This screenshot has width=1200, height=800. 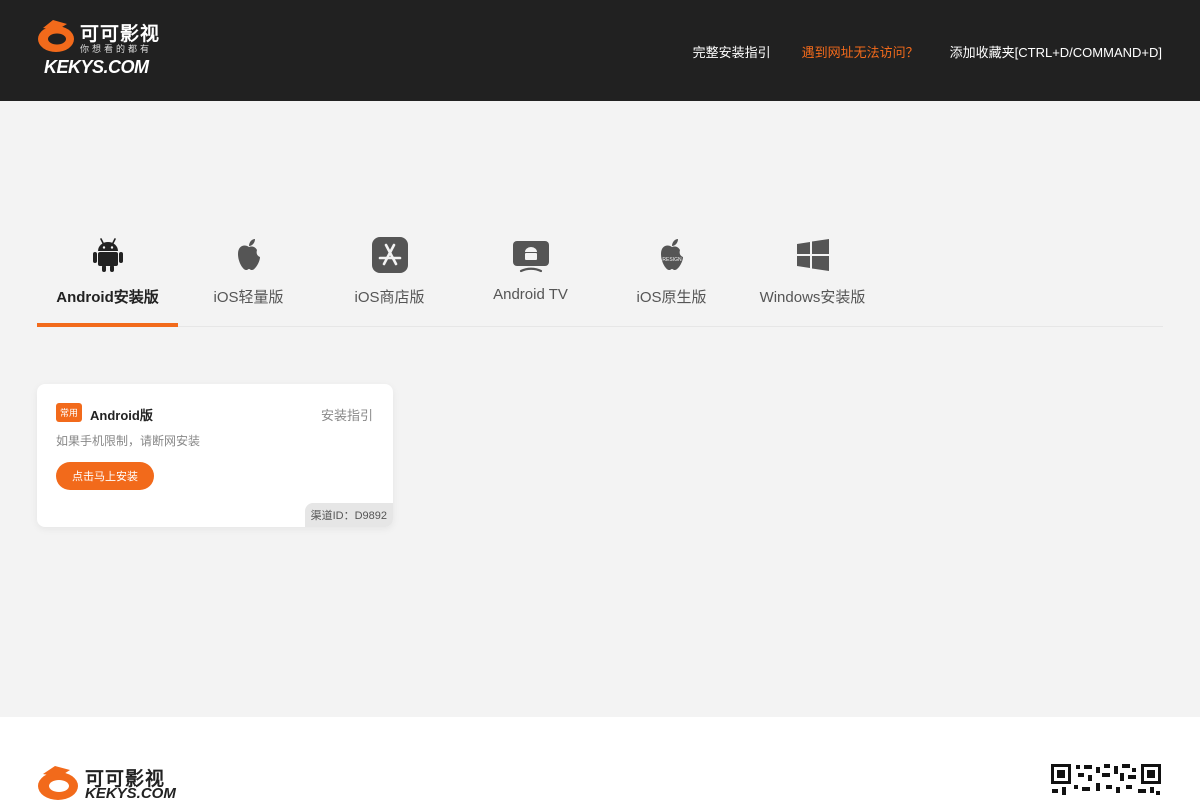 I want to click on common-badge: 常用, so click(x=69, y=412).